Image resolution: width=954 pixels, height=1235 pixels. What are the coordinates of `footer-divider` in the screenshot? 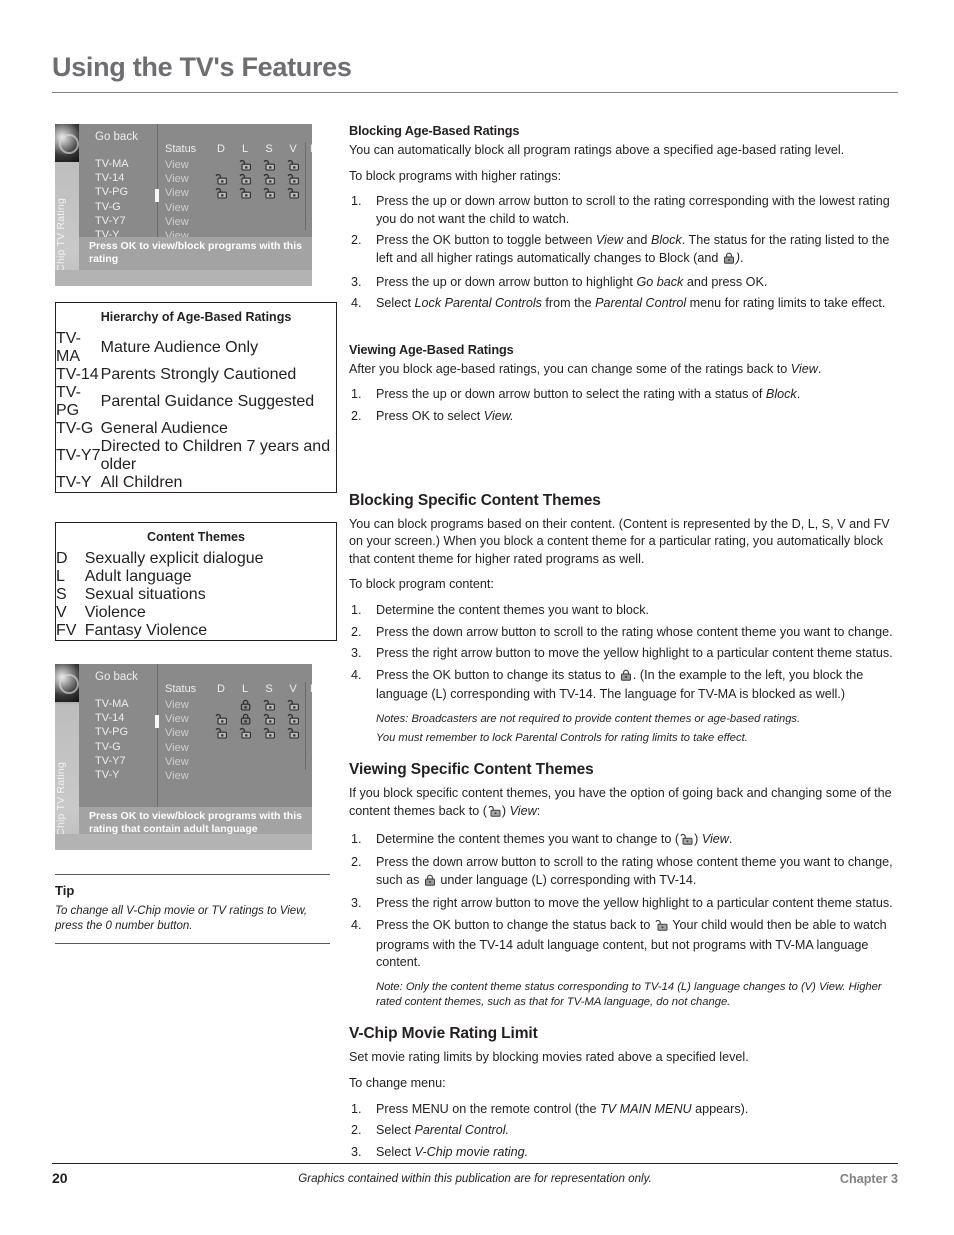 It's located at (475, 1163).